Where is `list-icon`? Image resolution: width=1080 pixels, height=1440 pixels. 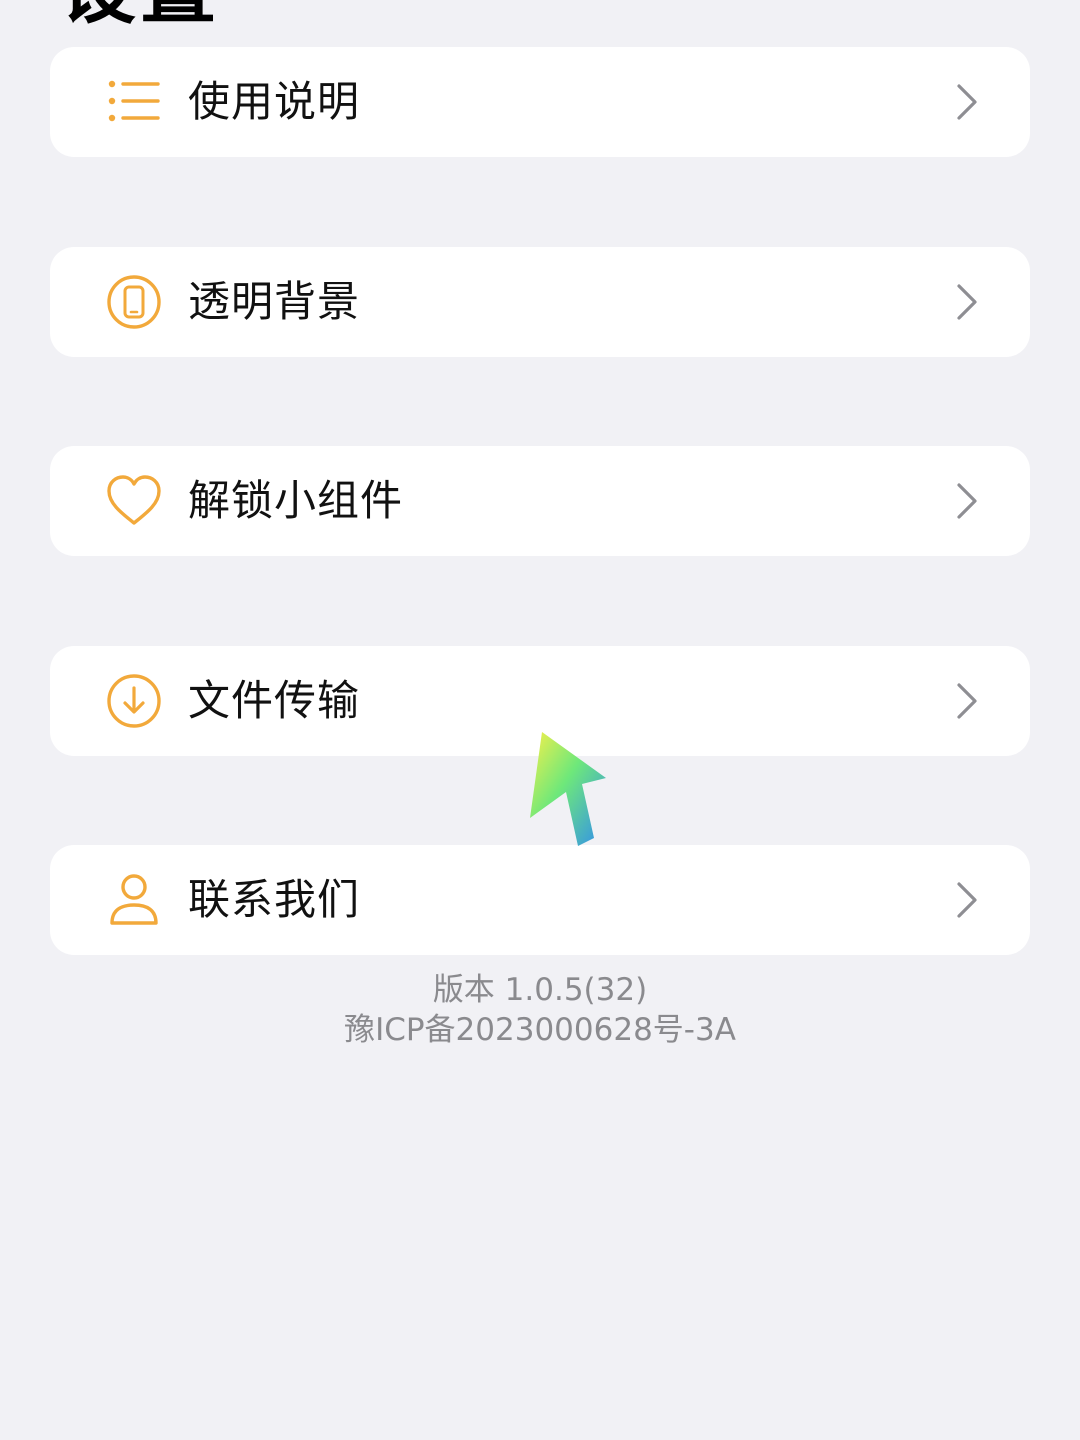
list-icon is located at coordinates (134, 102).